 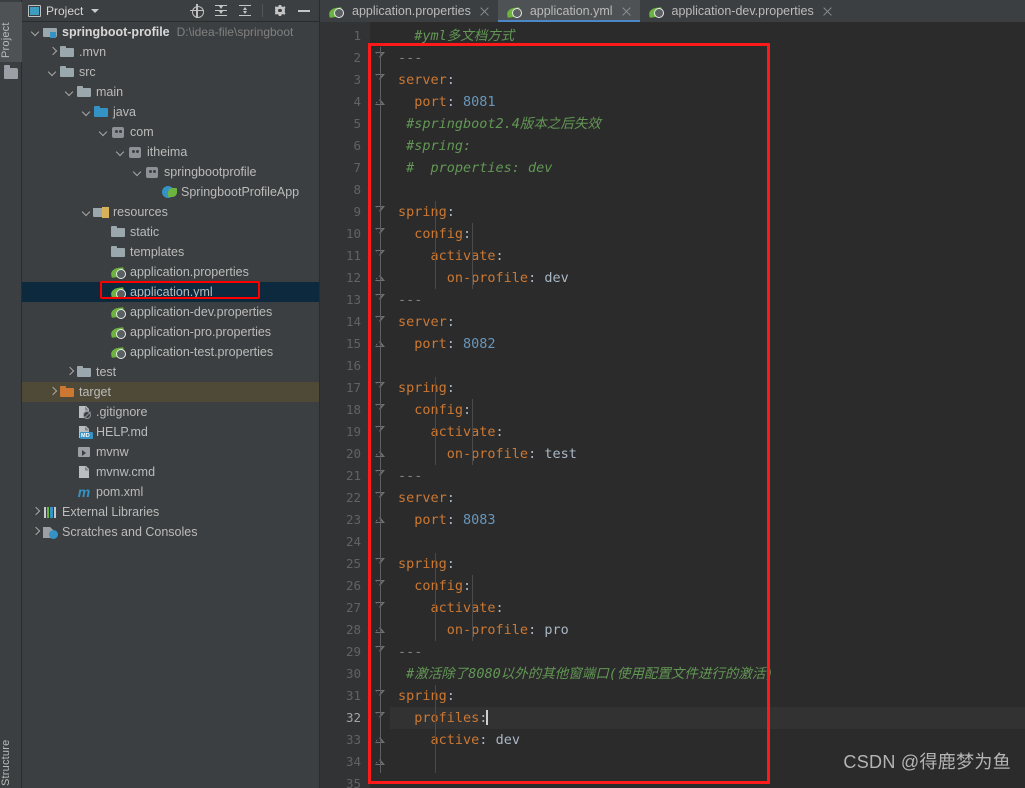 I want to click on editor-tab-application-yml: application.yml, so click(x=568, y=11).